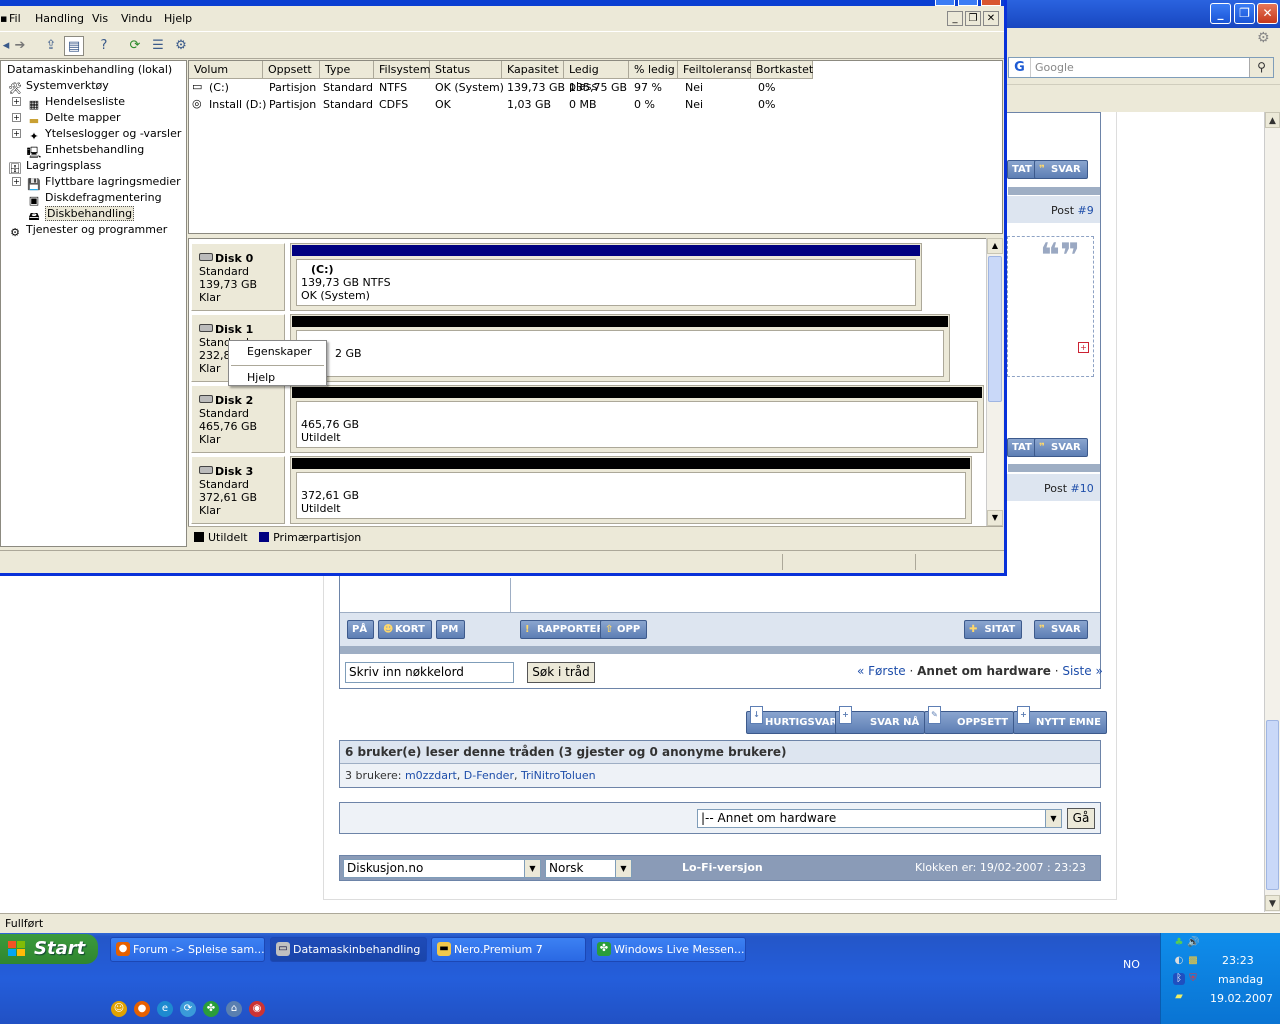 The height and width of the screenshot is (1024, 1280). I want to click on reader-link: TriNitroToluen, so click(558, 775).